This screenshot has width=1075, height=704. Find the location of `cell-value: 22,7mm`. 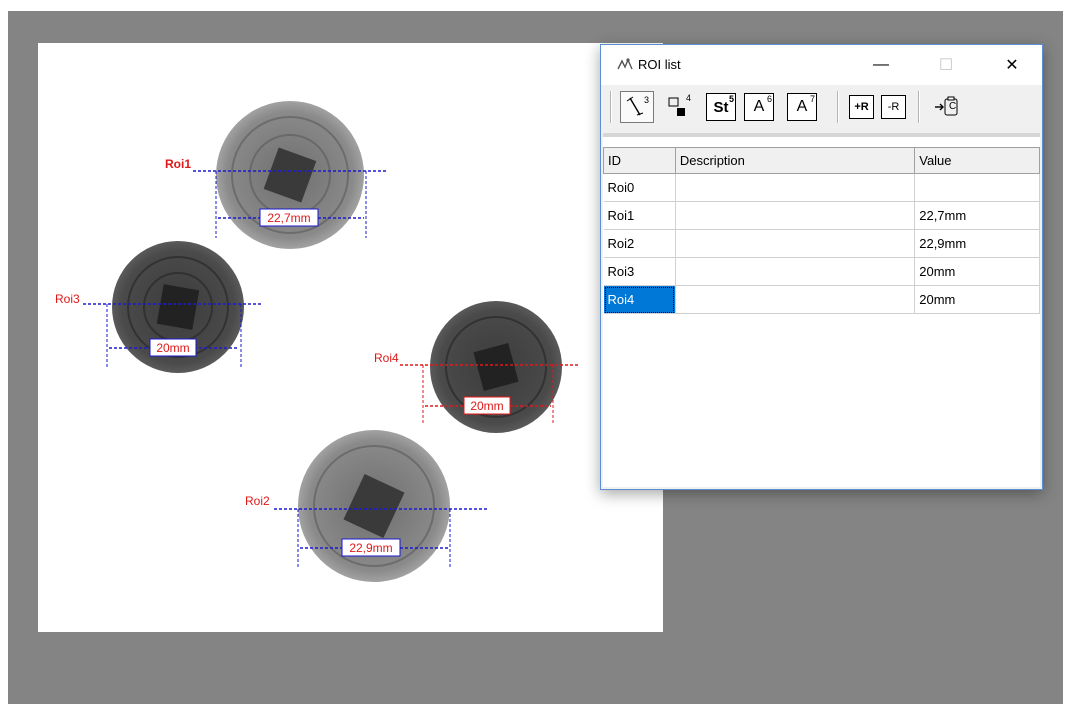

cell-value: 22,7mm is located at coordinates (977, 215).